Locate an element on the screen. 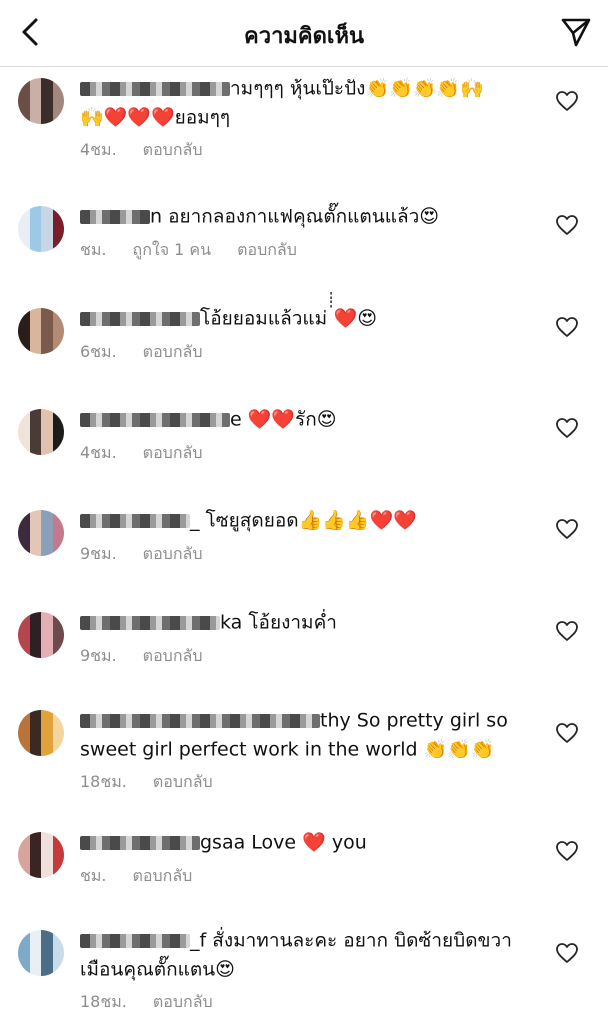 The image size is (608, 1034). comment-text: ka โอ้ยงามค่ำ is located at coordinates (300, 622).